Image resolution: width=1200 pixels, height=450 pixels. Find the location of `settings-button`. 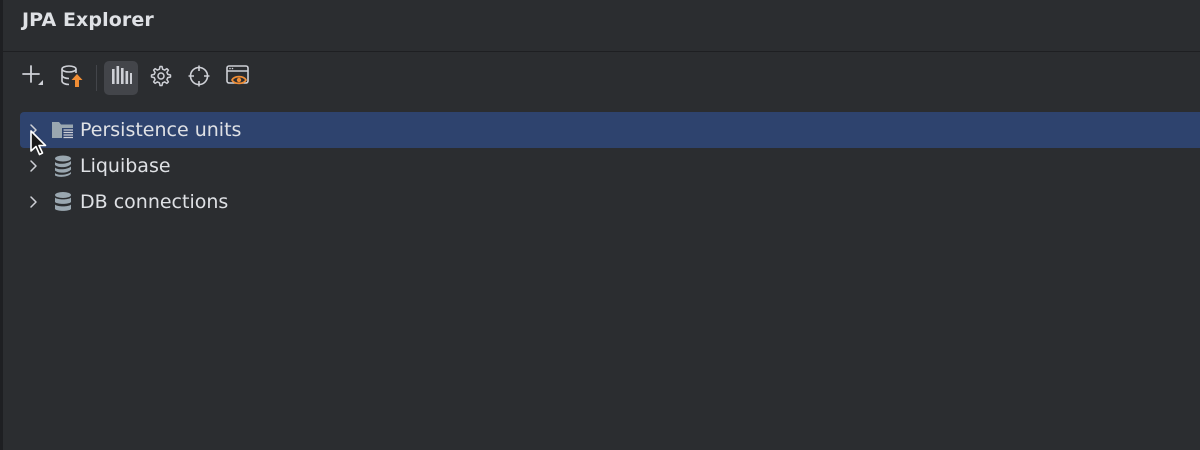

settings-button is located at coordinates (160, 78).